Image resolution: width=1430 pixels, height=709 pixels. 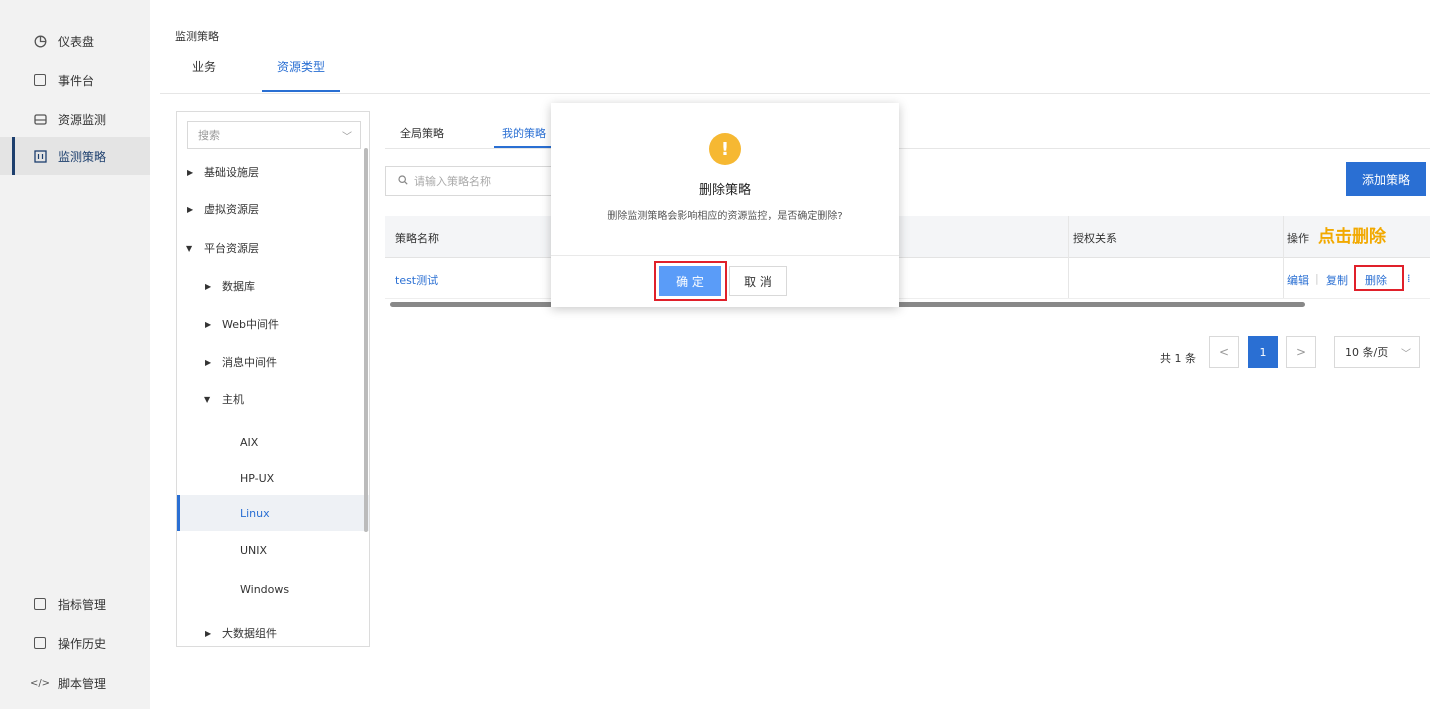 I want to click on warning-icon: !, so click(x=725, y=149).